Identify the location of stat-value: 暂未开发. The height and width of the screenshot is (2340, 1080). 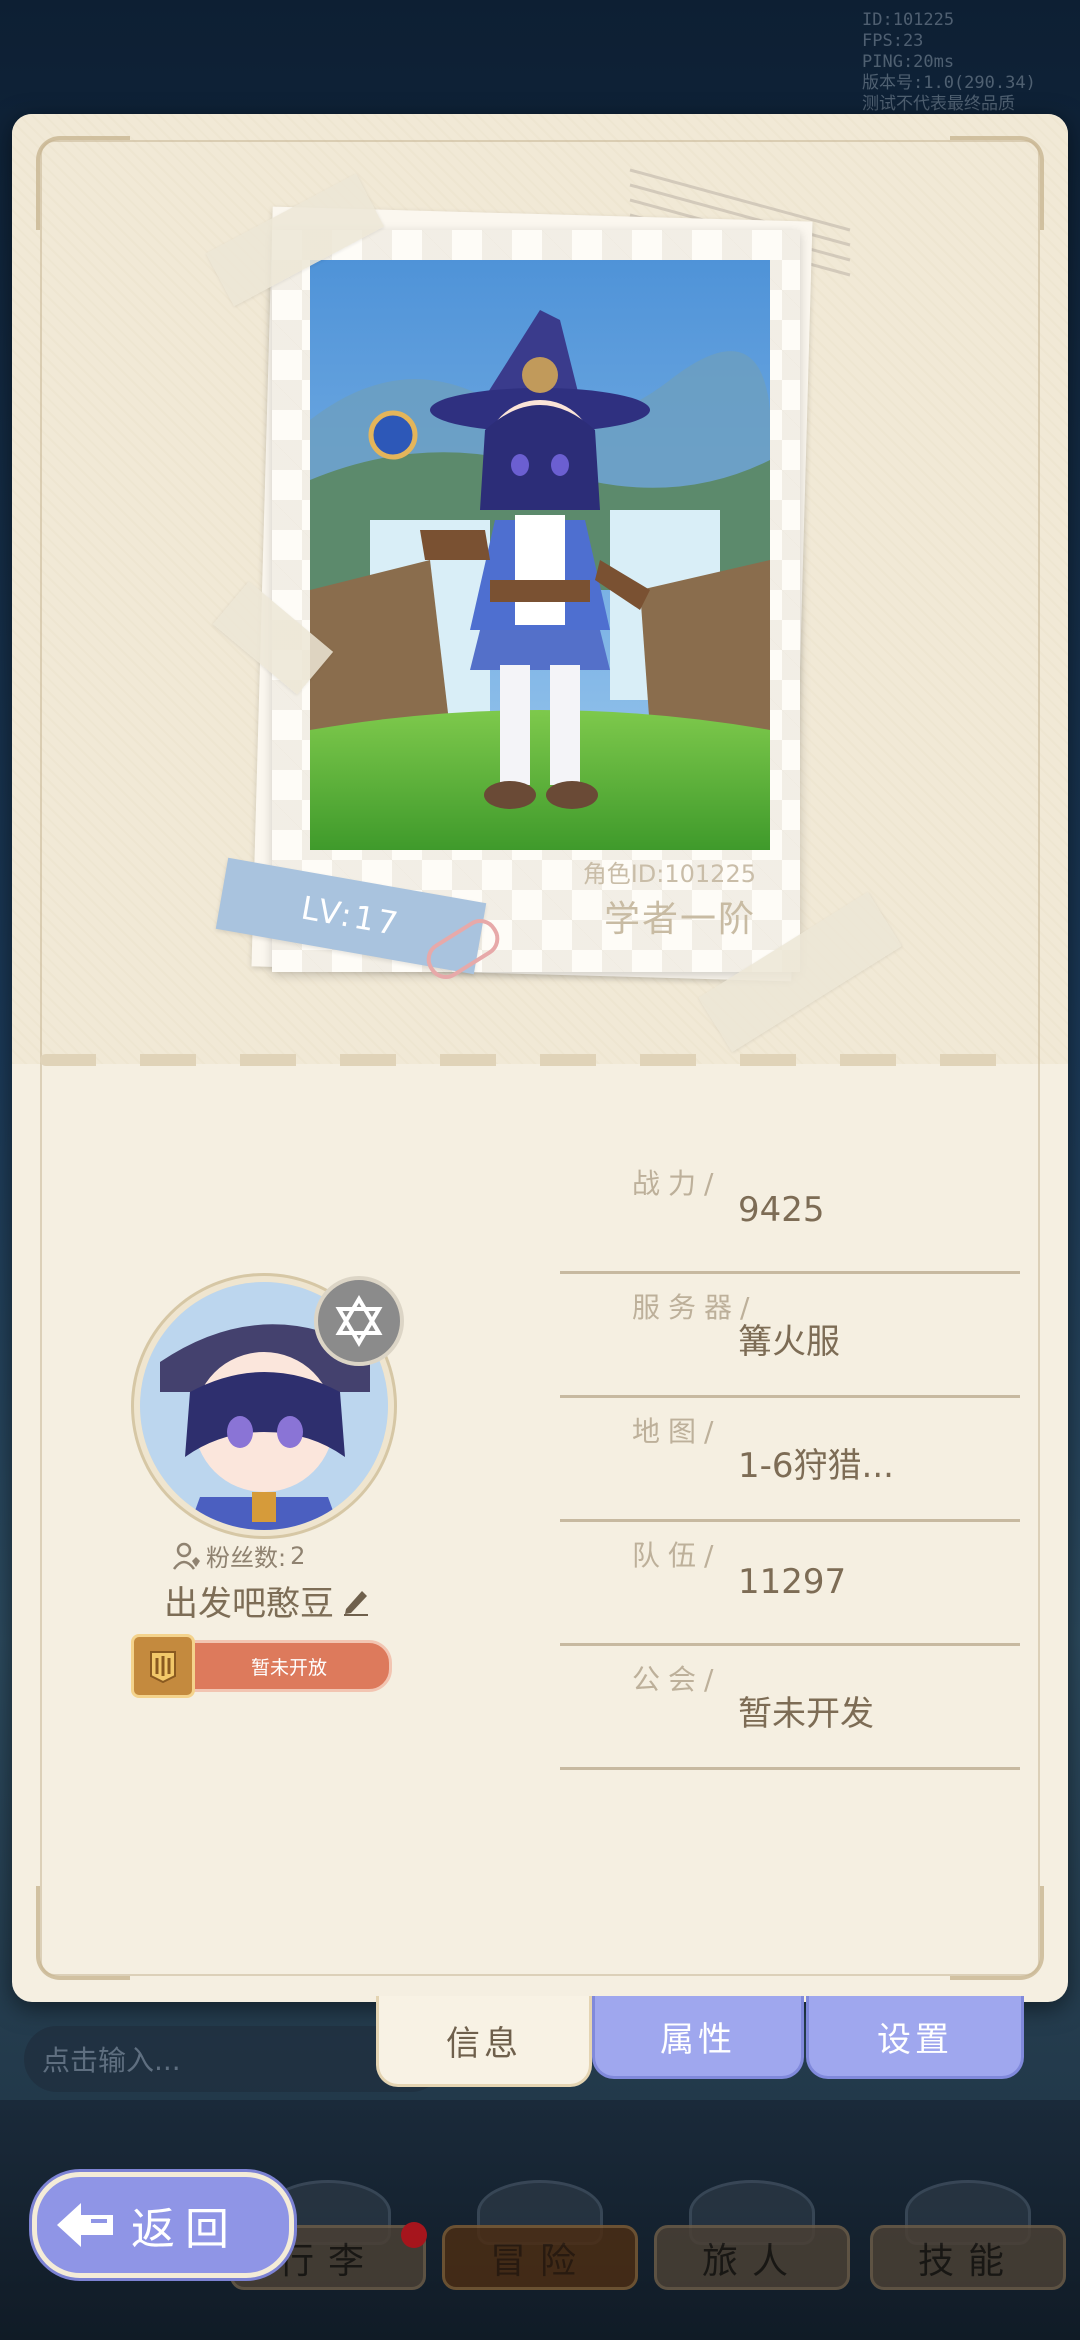
(806, 1714).